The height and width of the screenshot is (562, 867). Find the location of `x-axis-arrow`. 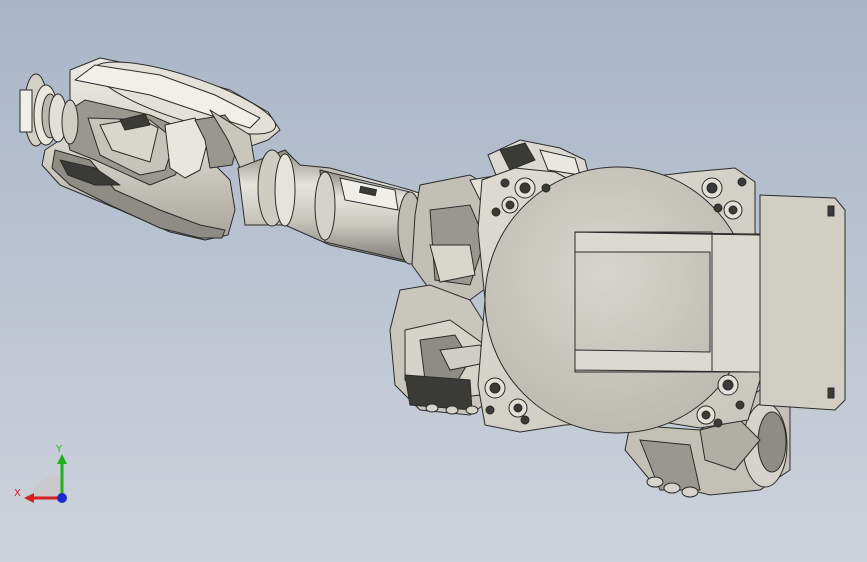

x-axis-arrow is located at coordinates (29, 498).